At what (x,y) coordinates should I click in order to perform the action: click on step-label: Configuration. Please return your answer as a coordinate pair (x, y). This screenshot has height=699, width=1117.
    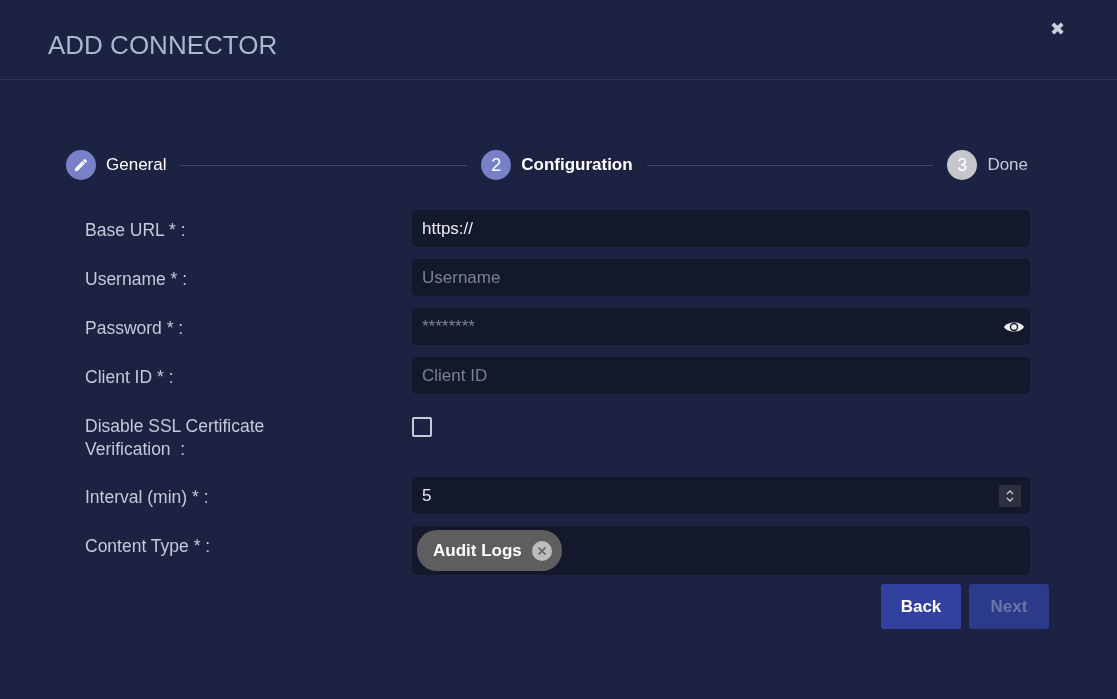
    Looking at the image, I should click on (577, 165).